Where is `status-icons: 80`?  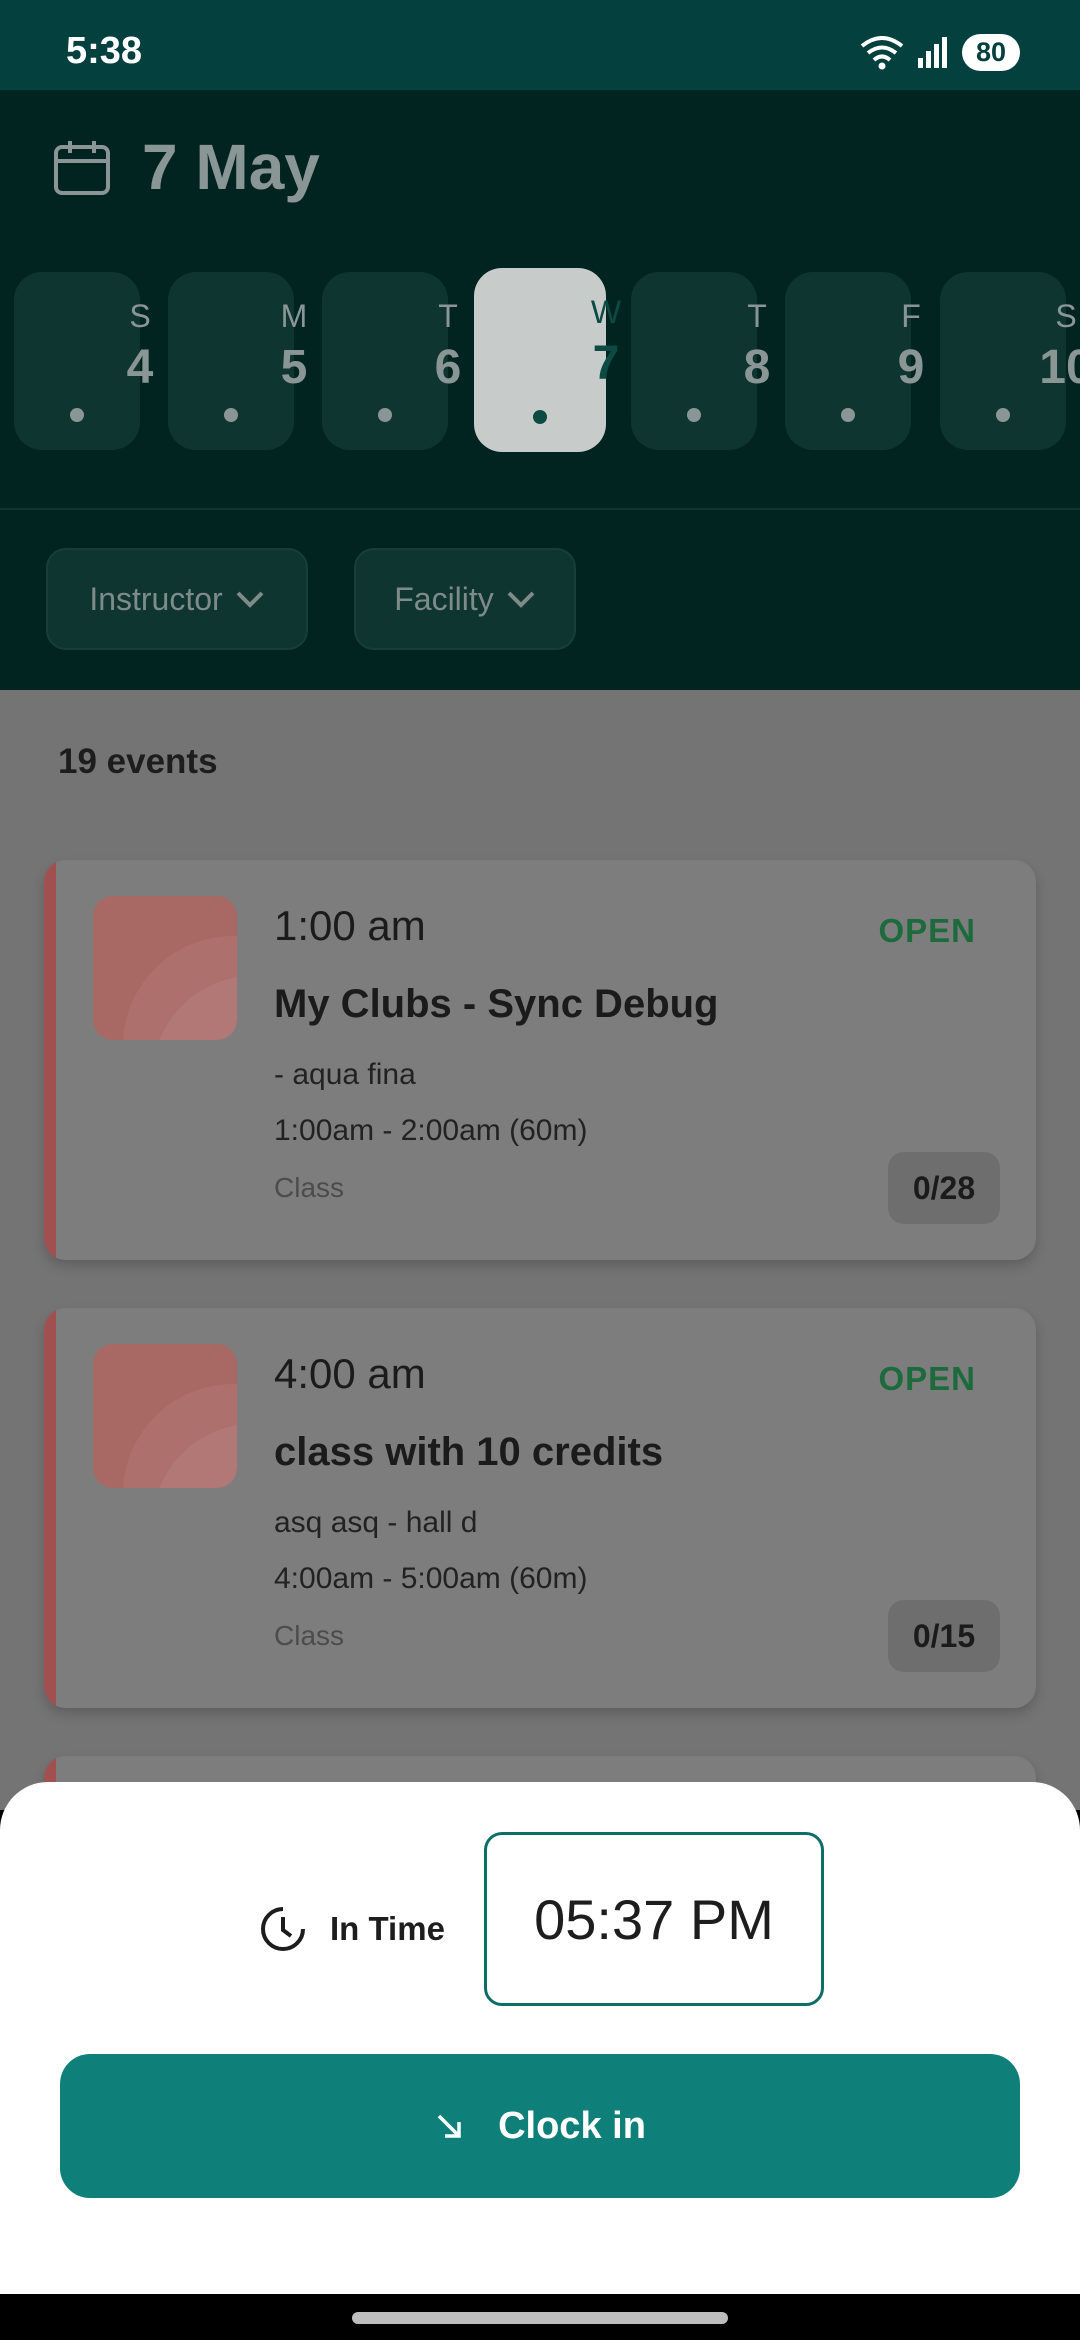 status-icons: 80 is located at coordinates (940, 52).